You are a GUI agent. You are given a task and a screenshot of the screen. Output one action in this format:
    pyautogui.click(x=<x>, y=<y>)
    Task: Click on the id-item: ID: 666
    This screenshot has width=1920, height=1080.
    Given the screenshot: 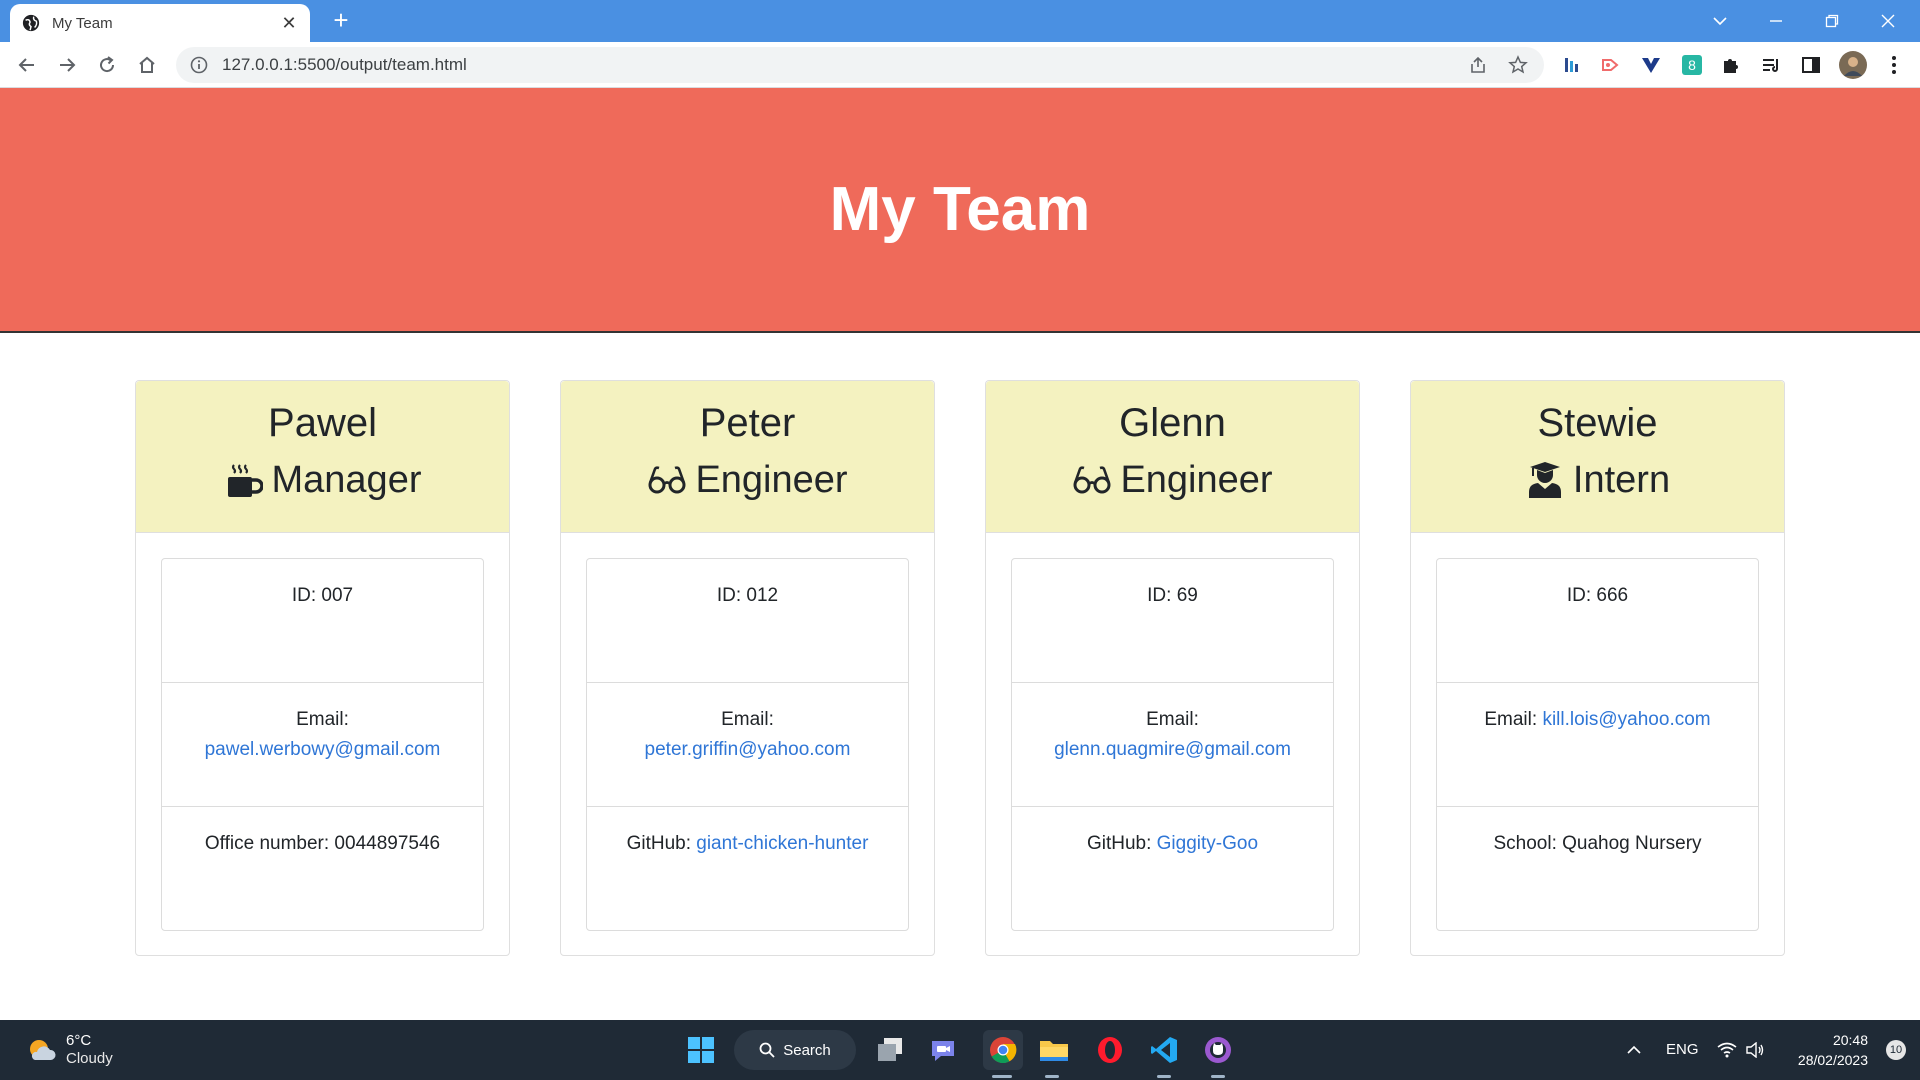 What is the action you would take?
    pyautogui.click(x=1597, y=621)
    